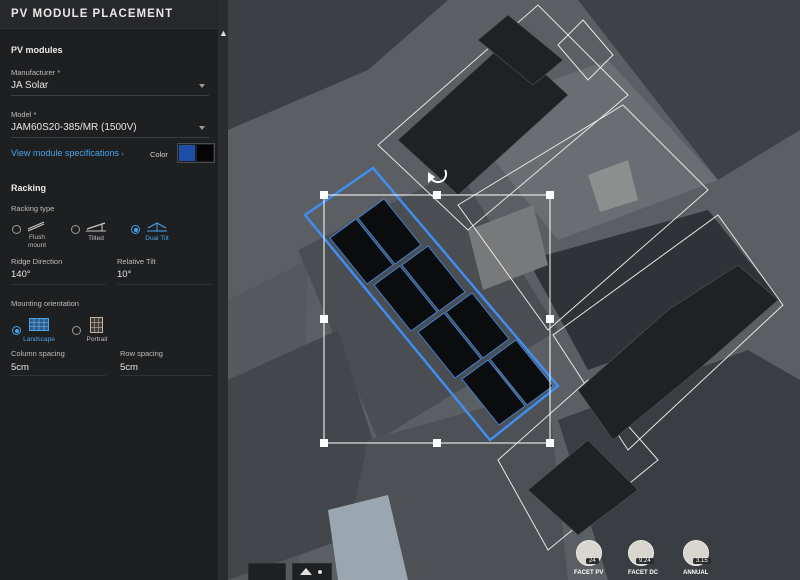 The width and height of the screenshot is (800, 580). Describe the element at coordinates (187, 153) in the screenshot. I see `color-swatch-blue` at that location.